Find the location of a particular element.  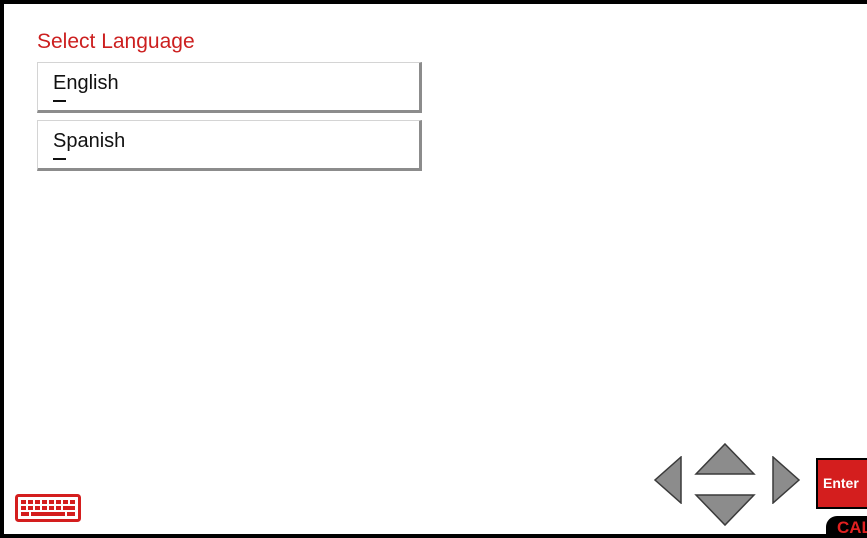

arrow-right-icon is located at coordinates (786, 482).